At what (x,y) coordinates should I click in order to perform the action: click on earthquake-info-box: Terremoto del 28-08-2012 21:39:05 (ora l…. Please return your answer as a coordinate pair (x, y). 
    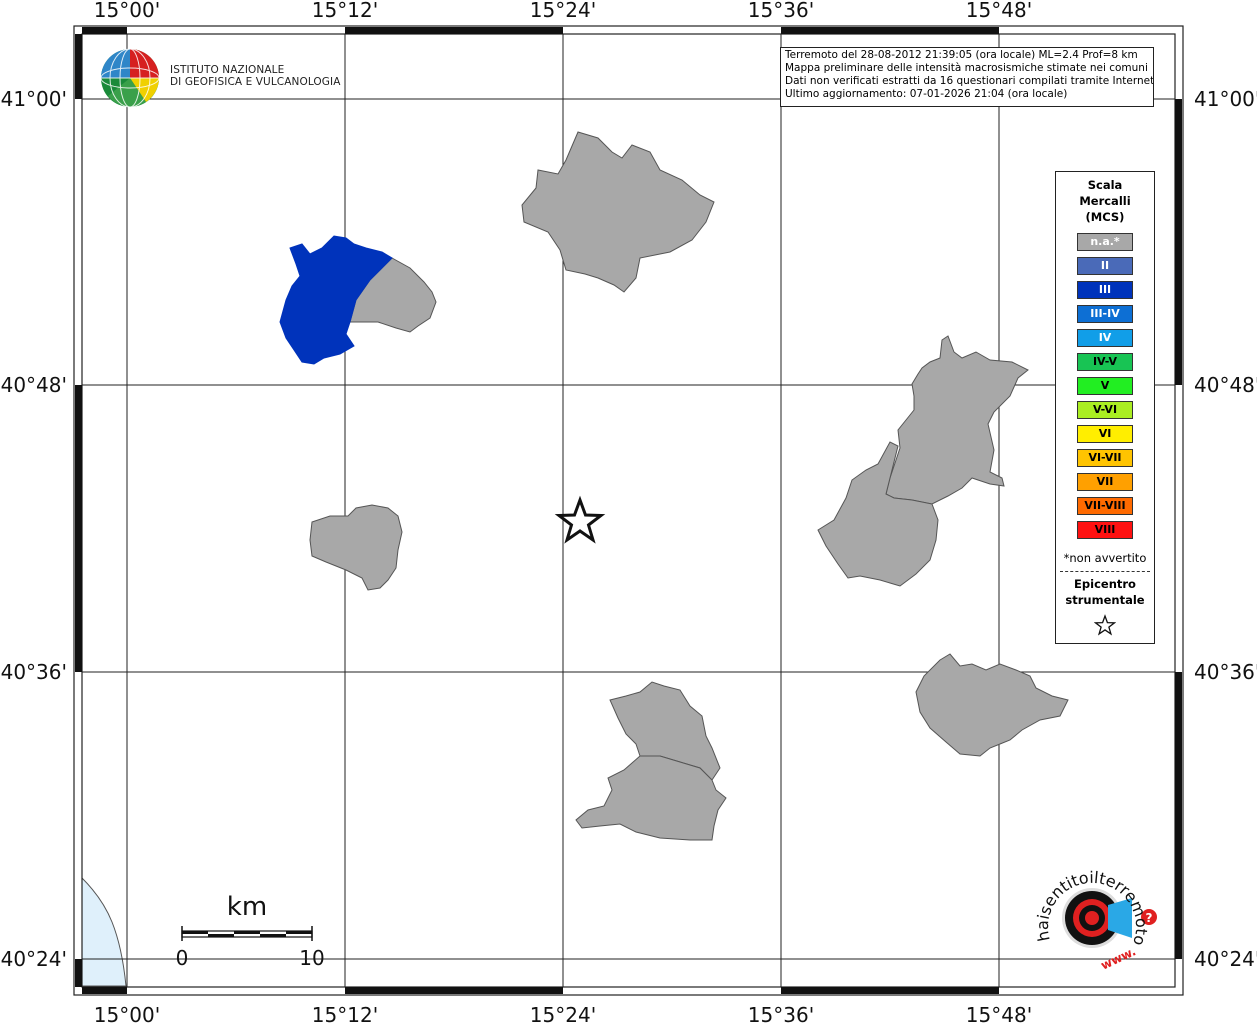
    Looking at the image, I should click on (967, 77).